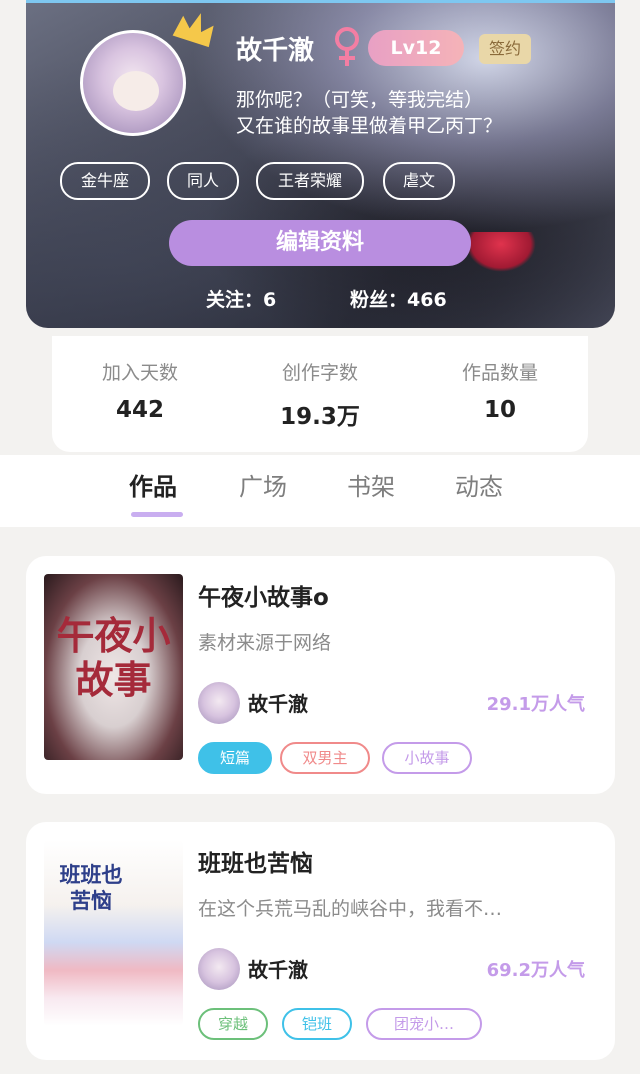  What do you see at coordinates (325, 758) in the screenshot?
I see `work-tag: 双男主` at bounding box center [325, 758].